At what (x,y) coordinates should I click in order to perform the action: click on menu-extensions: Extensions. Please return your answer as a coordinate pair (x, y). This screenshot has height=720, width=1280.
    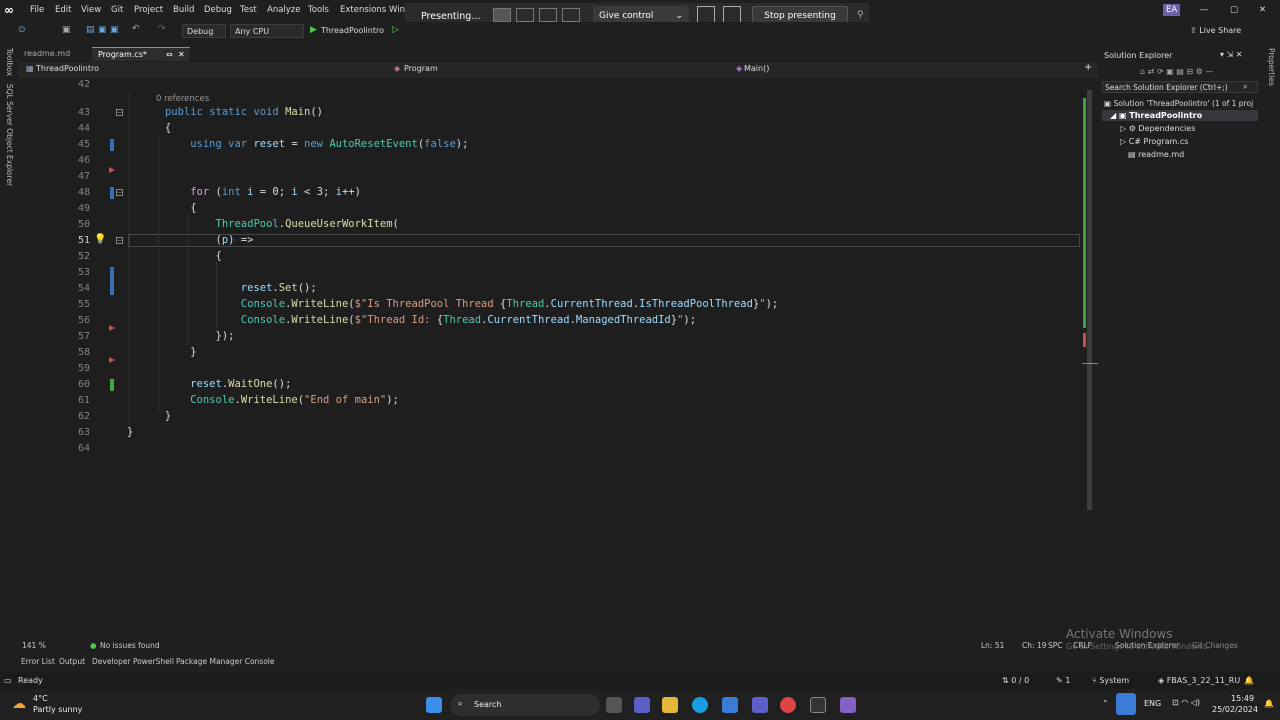
    Looking at the image, I should click on (363, 10).